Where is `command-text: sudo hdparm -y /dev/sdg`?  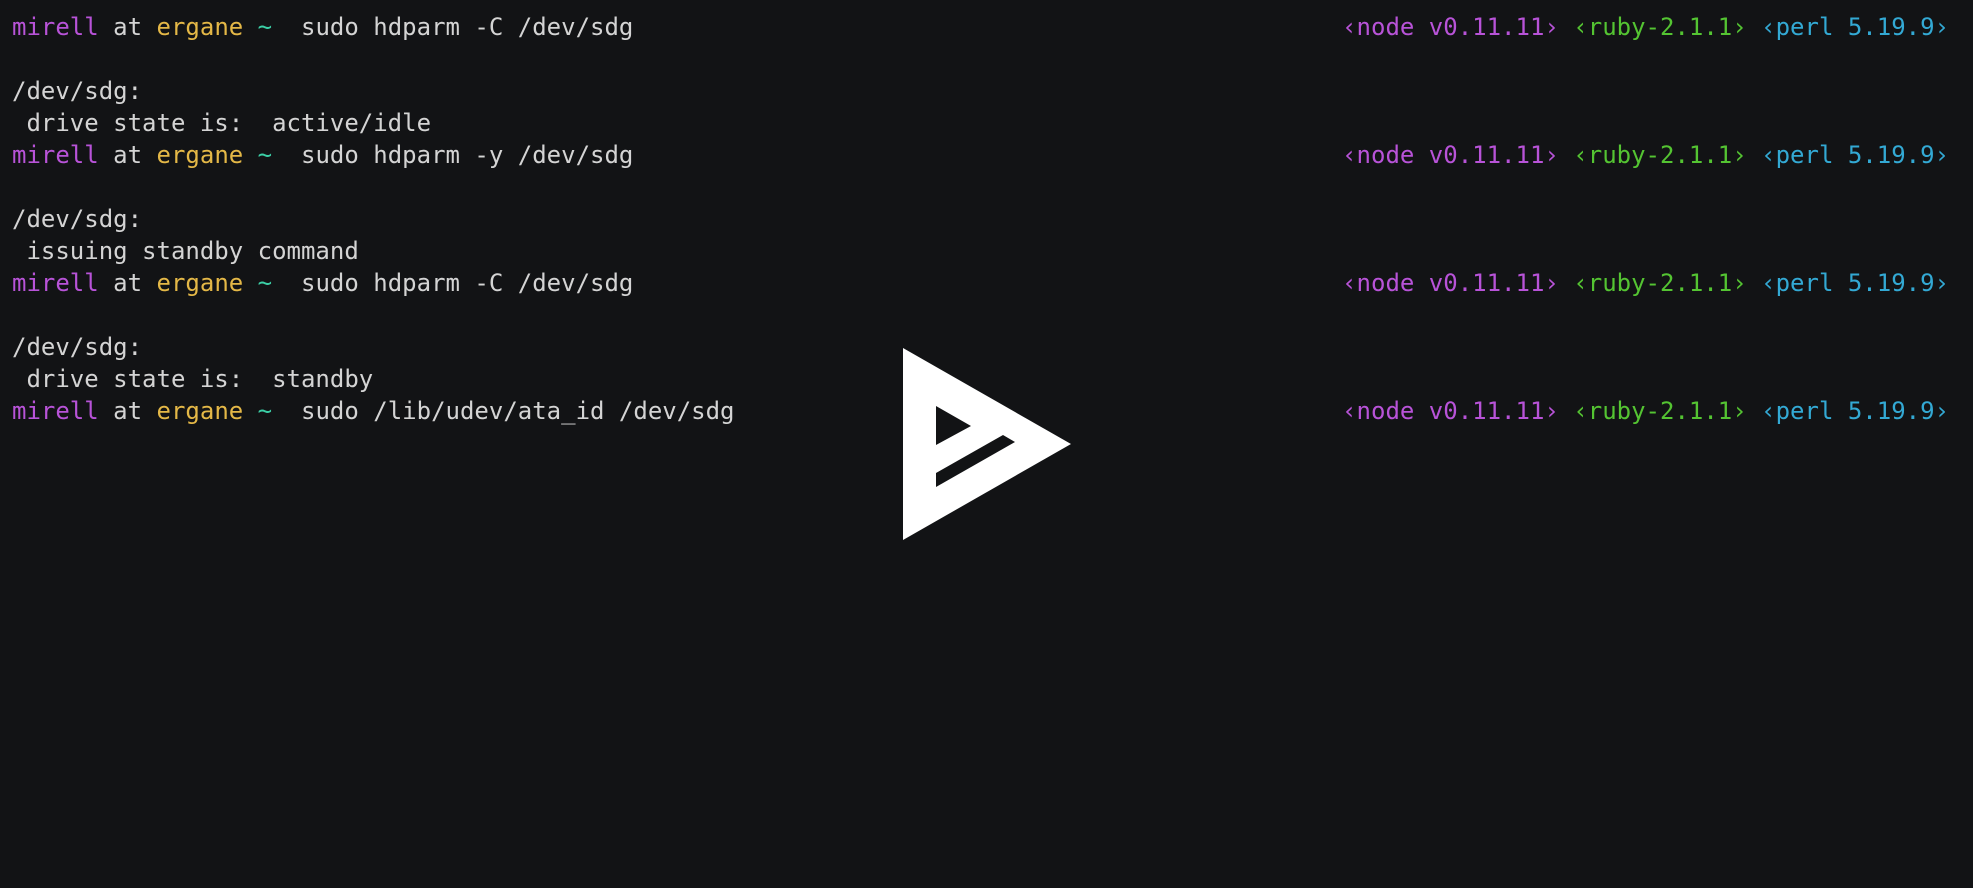
command-text: sudo hdparm -y /dev/sdg is located at coordinates (467, 155).